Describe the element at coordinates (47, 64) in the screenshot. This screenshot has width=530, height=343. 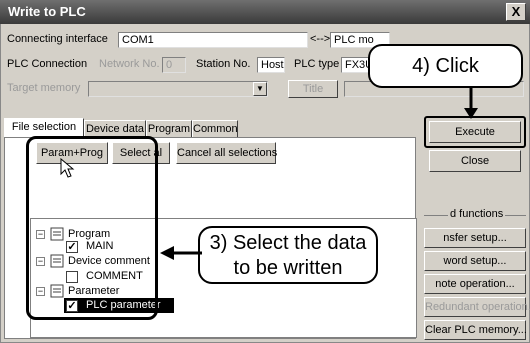
I see `plc-connection-label: PLC Connection` at that location.